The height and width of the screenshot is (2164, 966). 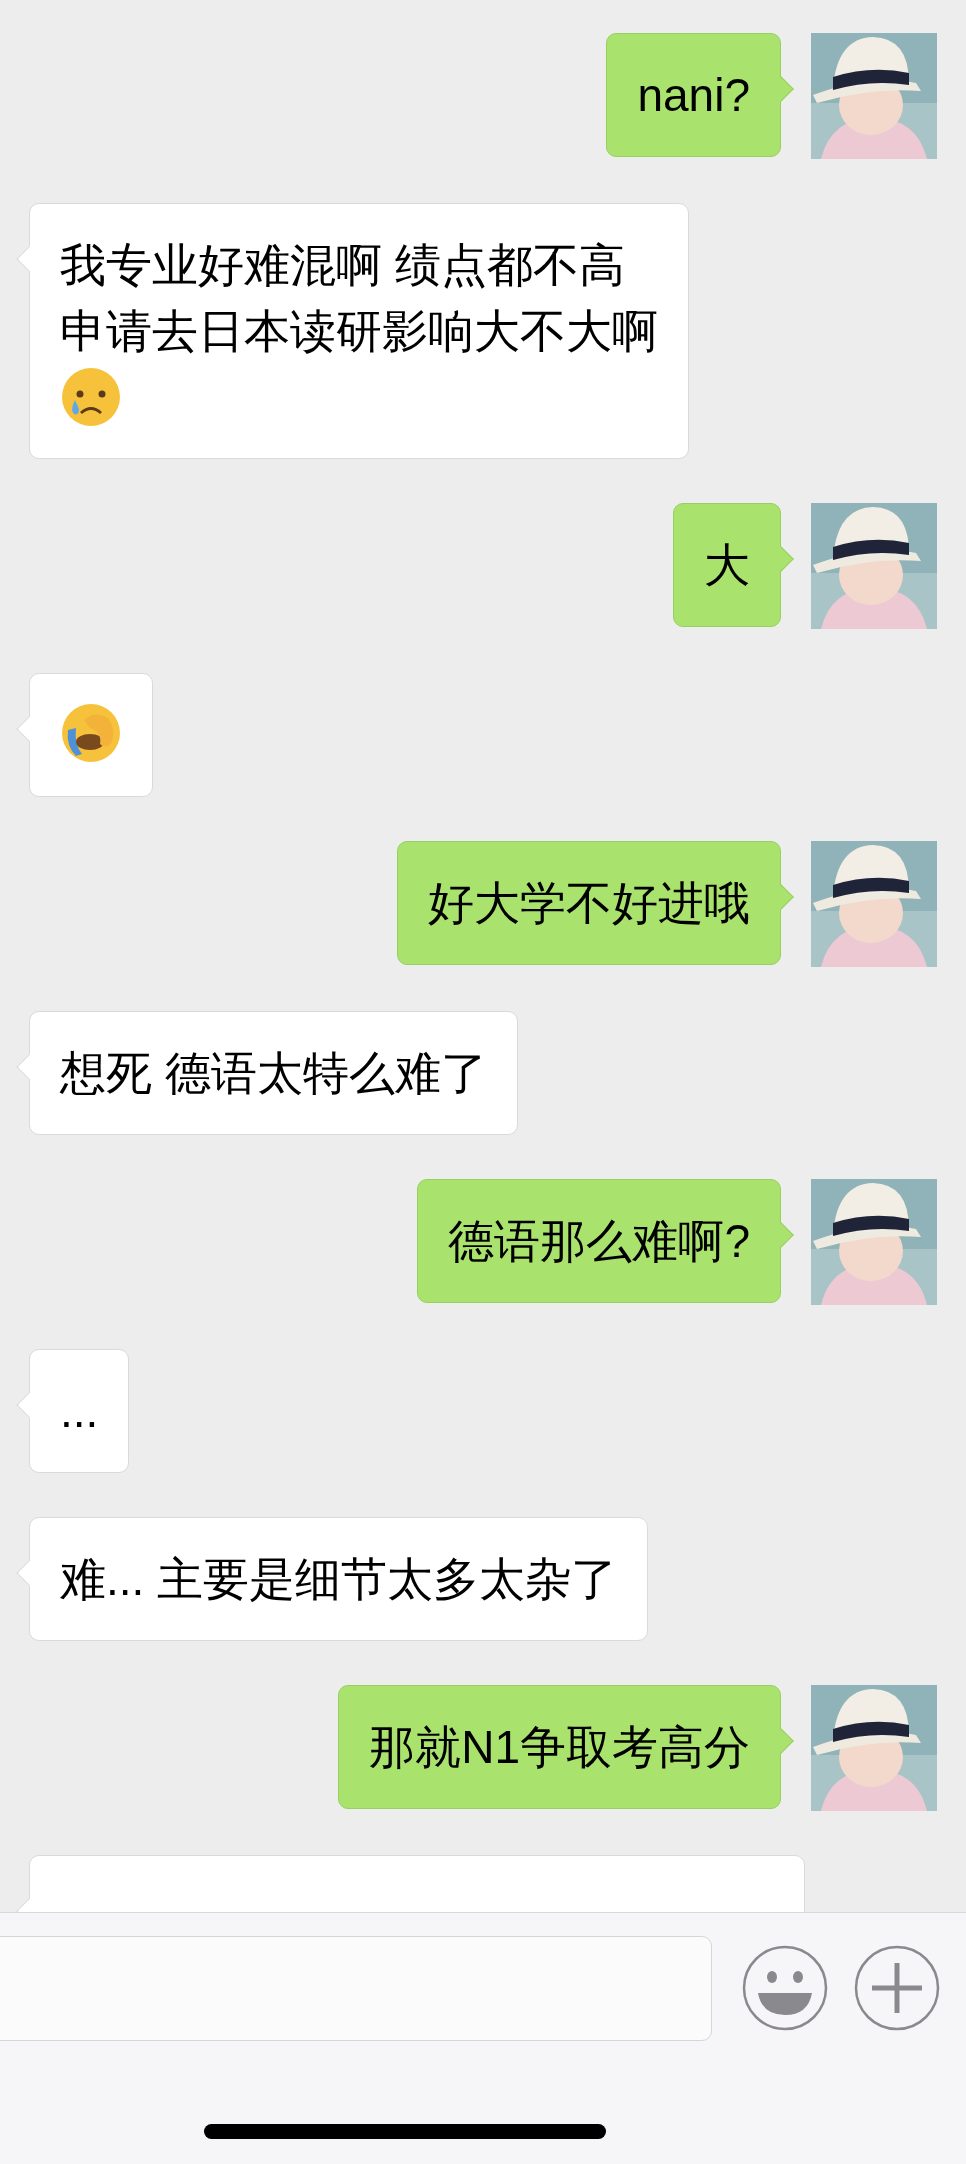 I want to click on message-text: 那就N1争取考高分, so click(x=559, y=1747).